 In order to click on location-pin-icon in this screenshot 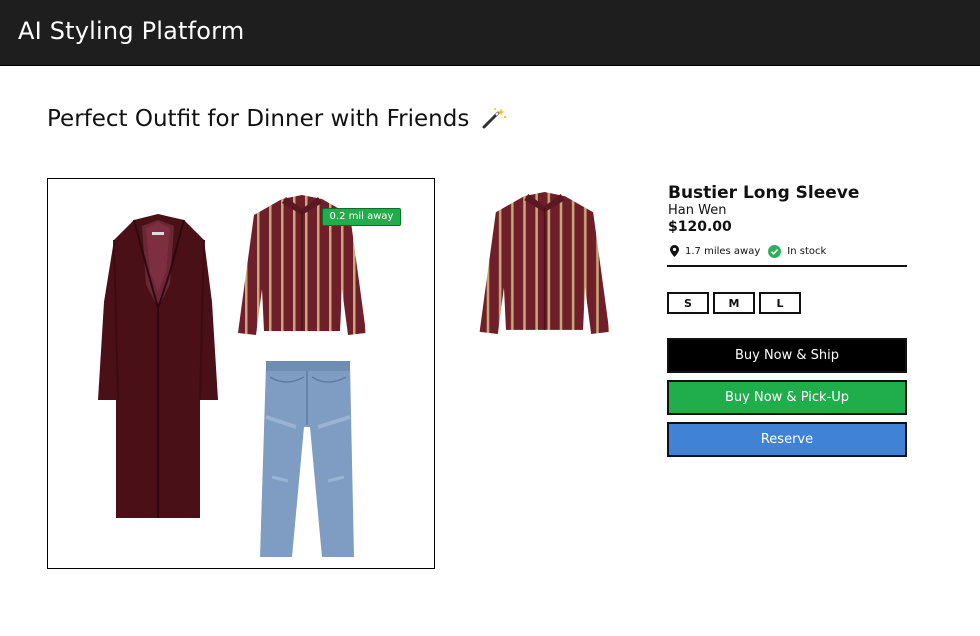, I will do `click(674, 251)`.